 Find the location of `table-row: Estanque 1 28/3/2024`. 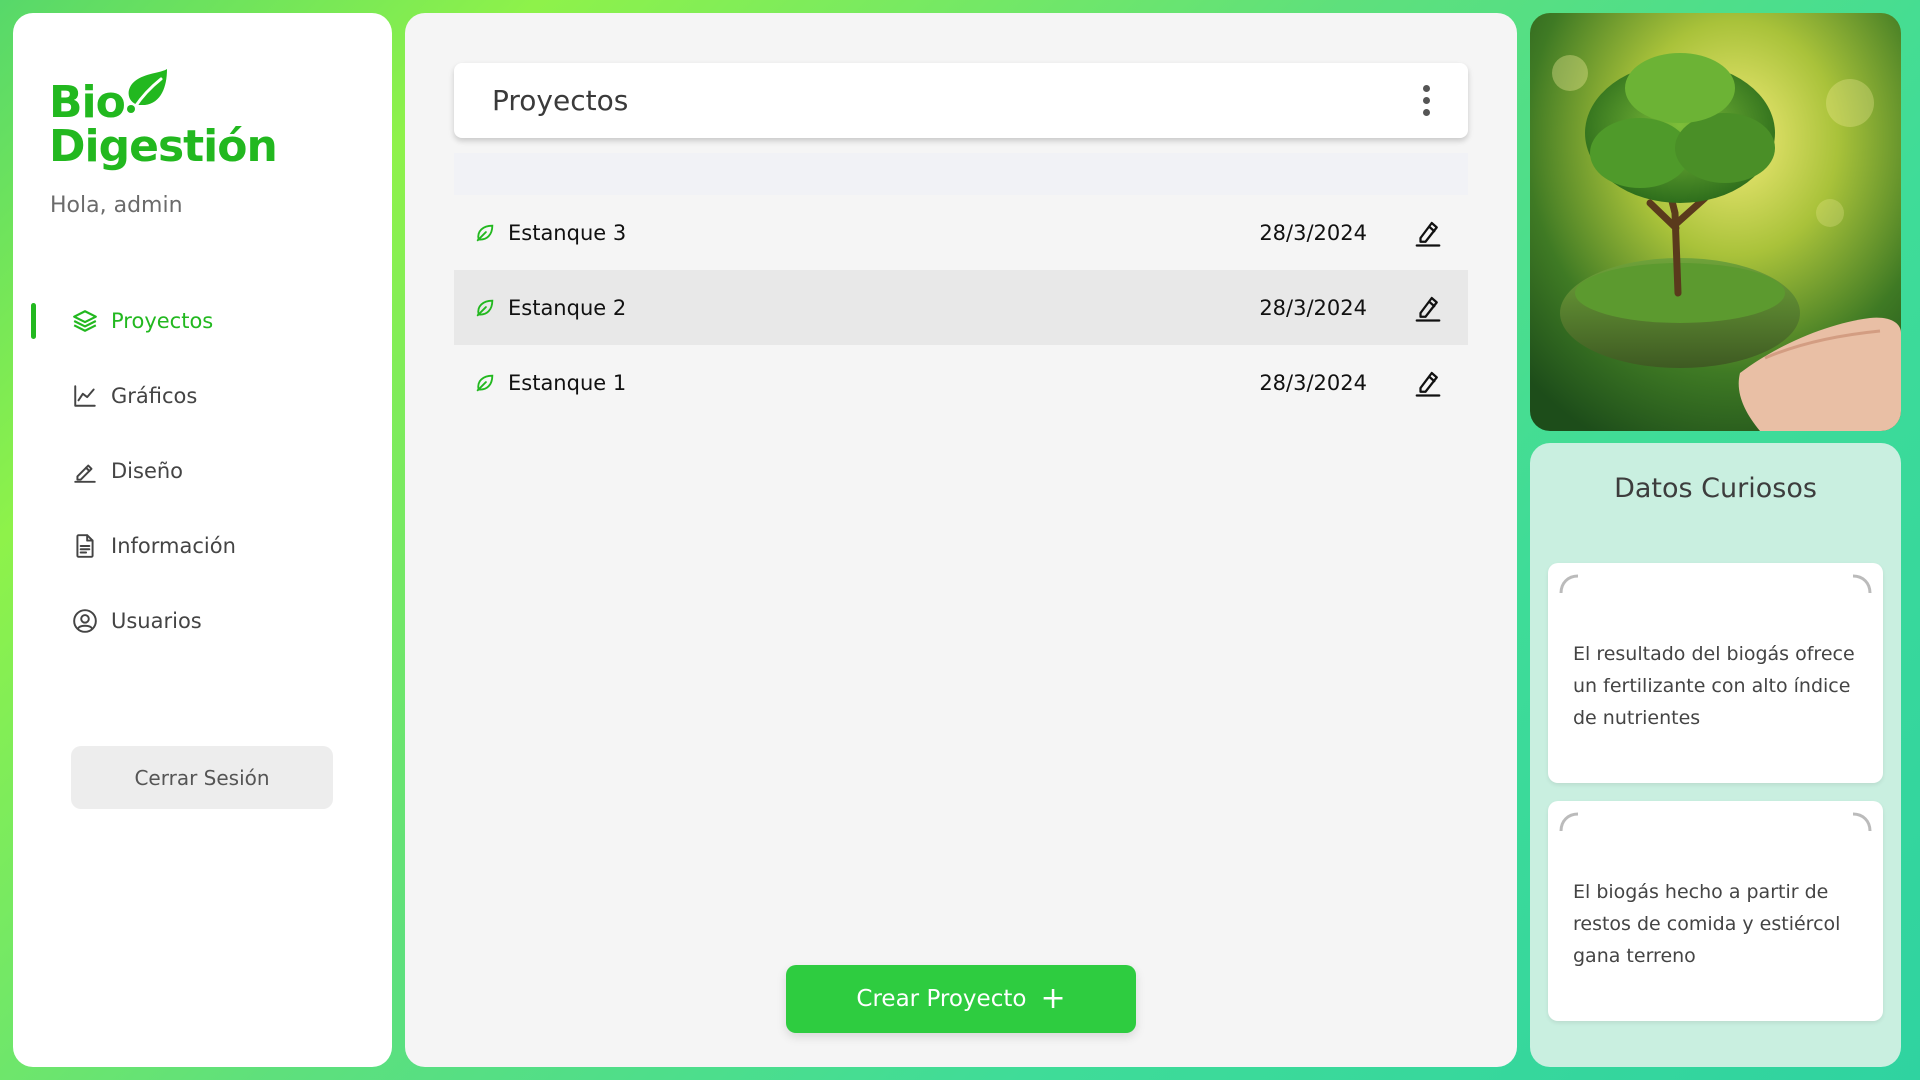

table-row: Estanque 1 28/3/2024 is located at coordinates (961, 382).